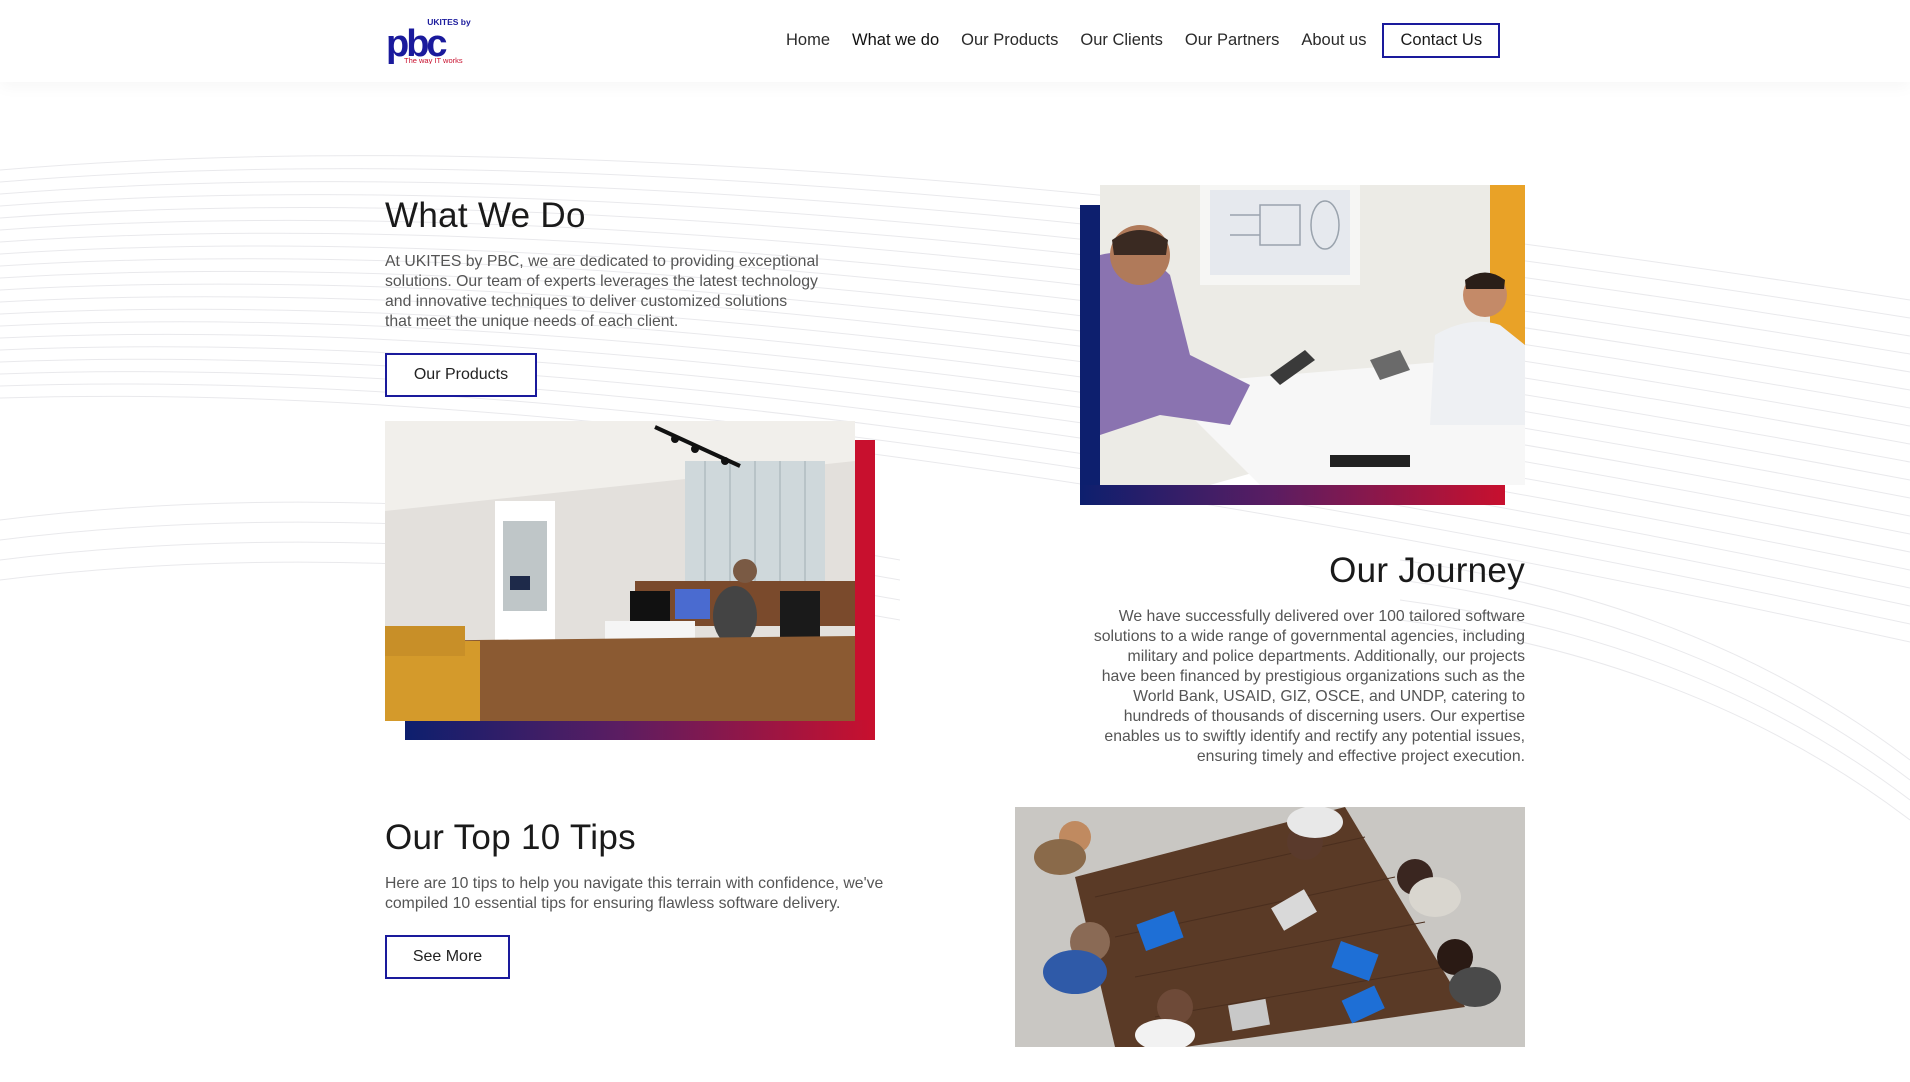 This screenshot has height=1082, width=1910. I want to click on nav-about-us: About us, so click(1333, 40).